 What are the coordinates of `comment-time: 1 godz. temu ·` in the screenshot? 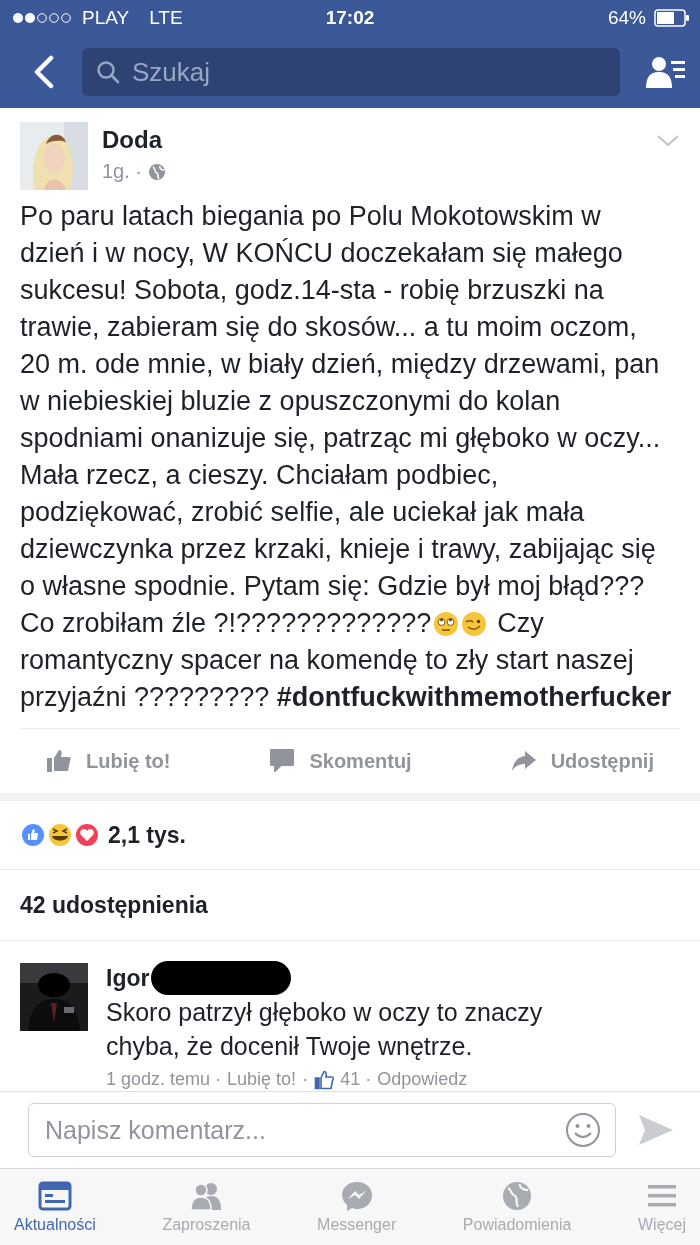 It's located at (164, 1079).